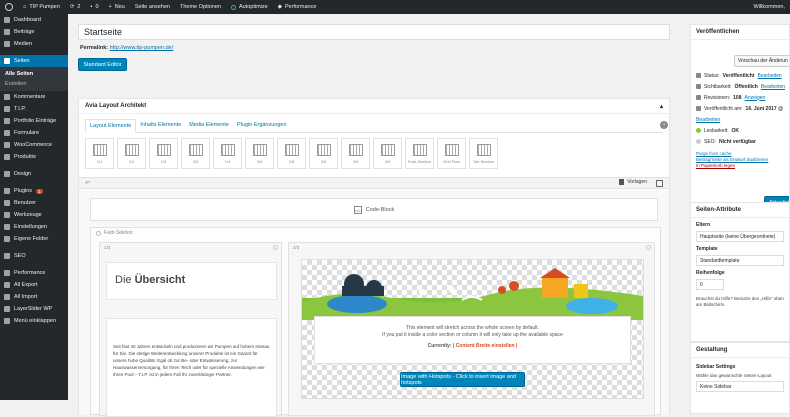 This screenshot has height=417, width=790. I want to click on sidebar-item-collapse: Menü einklappen, so click(34, 321).